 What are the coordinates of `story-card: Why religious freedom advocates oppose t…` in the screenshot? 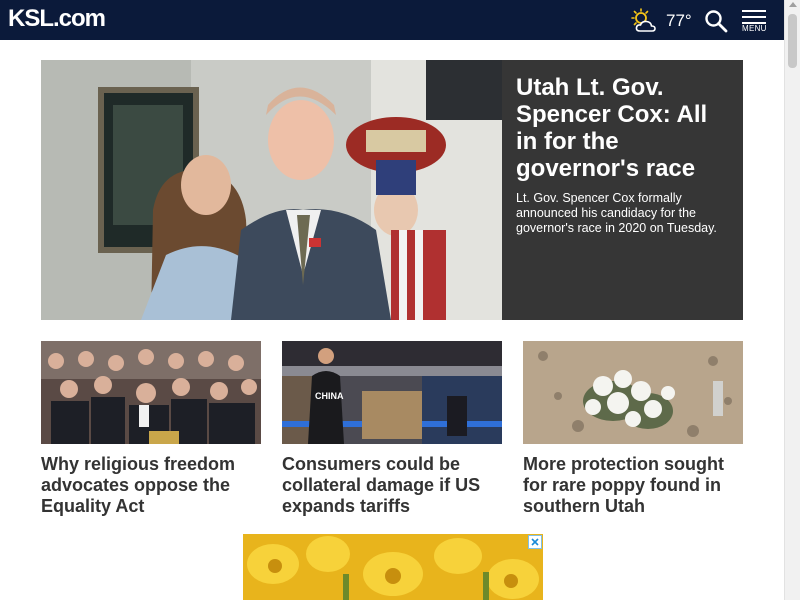 It's located at (151, 429).